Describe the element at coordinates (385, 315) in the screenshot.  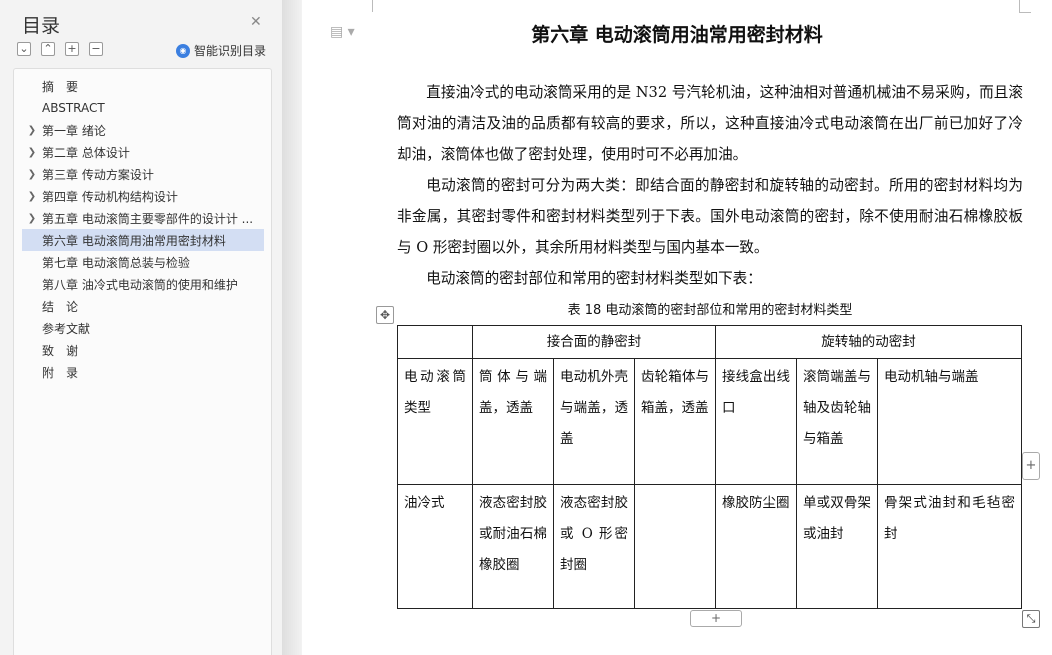
I see `move-icon: ✥` at that location.